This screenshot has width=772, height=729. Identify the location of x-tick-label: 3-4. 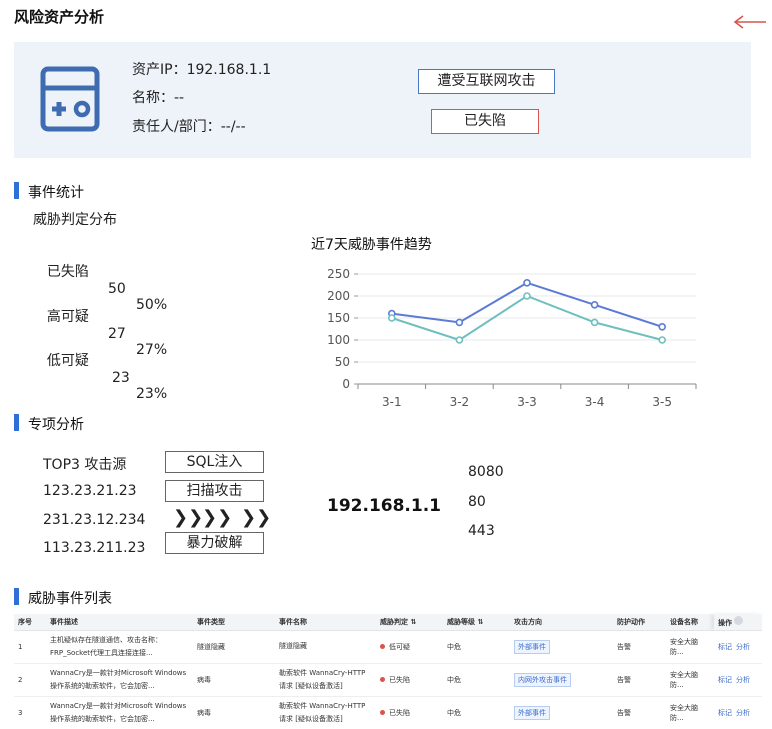
(595, 402).